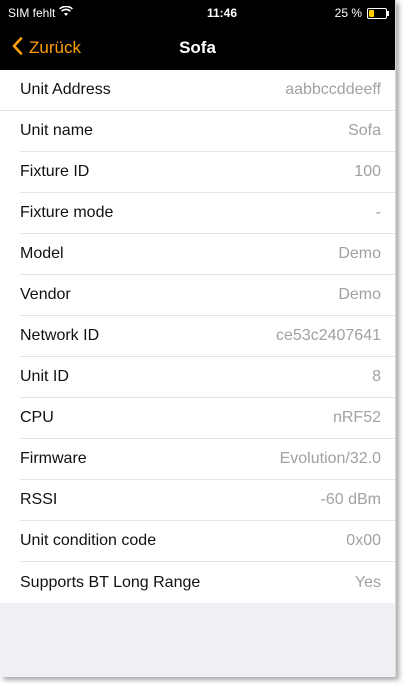  What do you see at coordinates (367, 582) in the screenshot?
I see `row-value: Yes` at bounding box center [367, 582].